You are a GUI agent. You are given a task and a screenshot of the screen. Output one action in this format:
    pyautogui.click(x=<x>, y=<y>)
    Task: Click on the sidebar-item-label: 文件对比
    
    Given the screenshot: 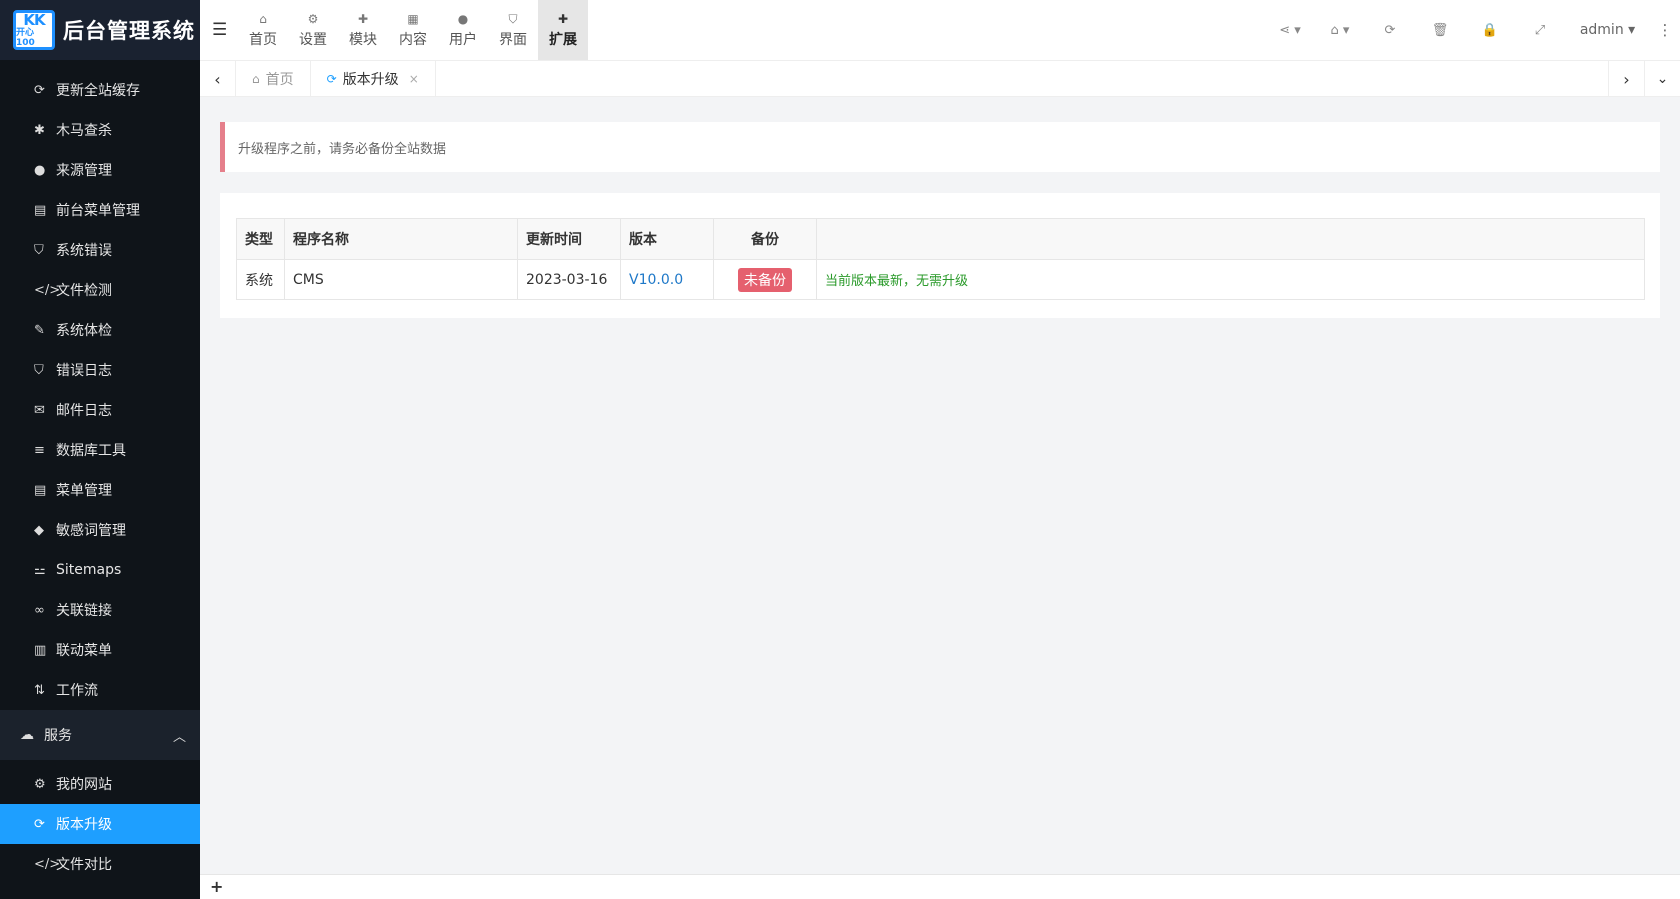 What is the action you would take?
    pyautogui.click(x=84, y=865)
    